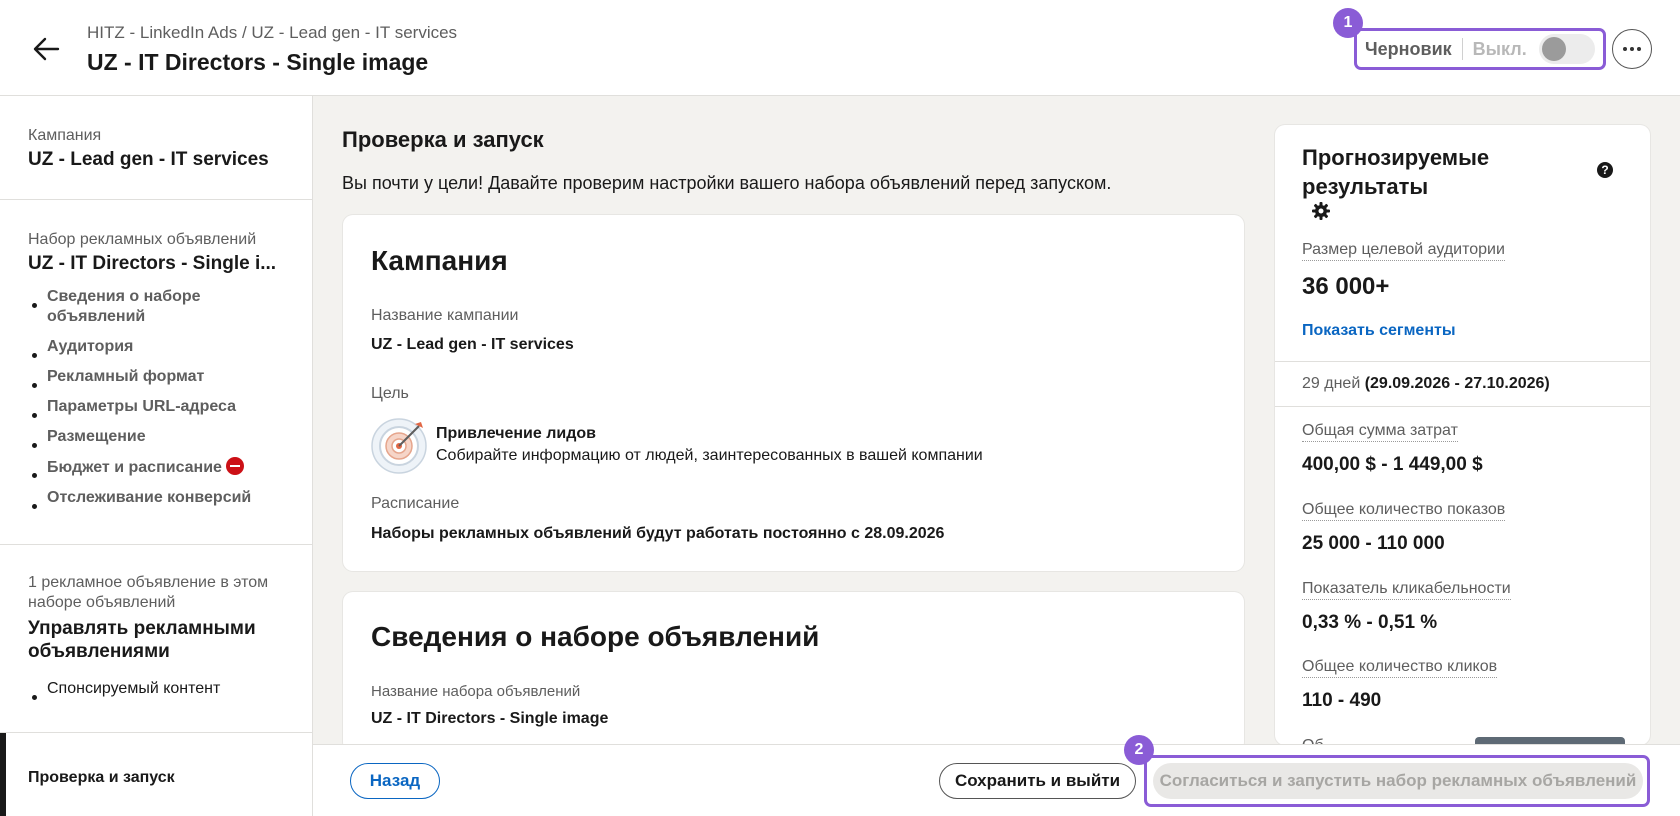  What do you see at coordinates (128, 307) in the screenshot?
I see `sidebar-item-details: Сведения о наборе объявлений` at bounding box center [128, 307].